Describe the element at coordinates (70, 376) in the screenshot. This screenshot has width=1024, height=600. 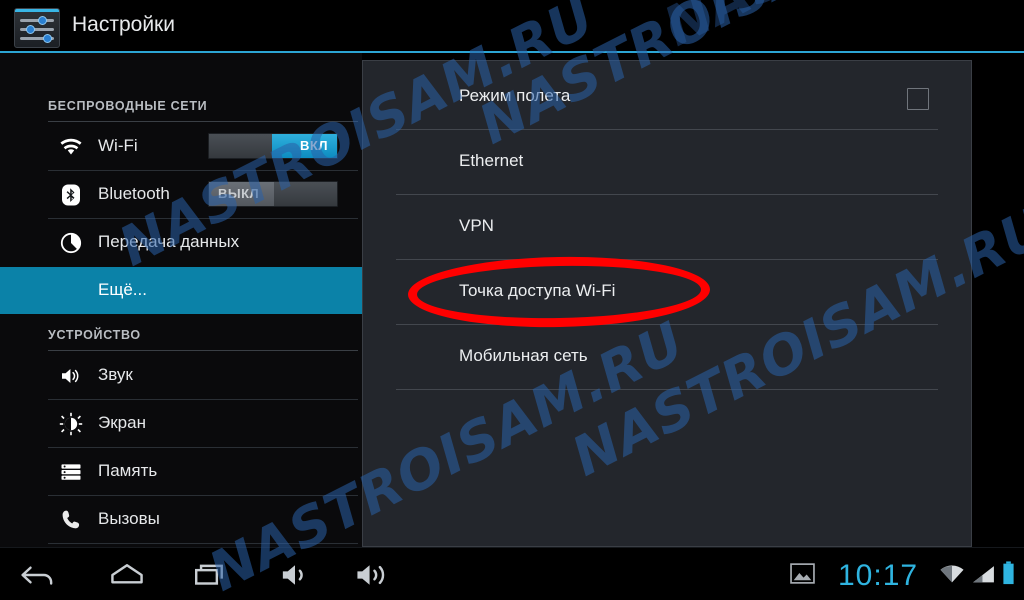
I see `speaker-icon` at that location.